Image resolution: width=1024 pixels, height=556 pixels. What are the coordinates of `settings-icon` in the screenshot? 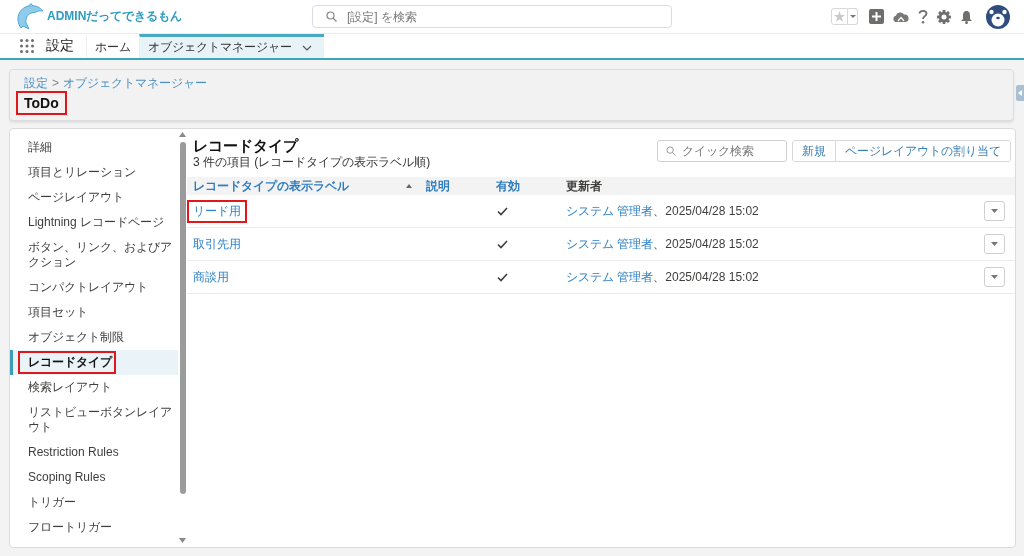 It's located at (944, 16).